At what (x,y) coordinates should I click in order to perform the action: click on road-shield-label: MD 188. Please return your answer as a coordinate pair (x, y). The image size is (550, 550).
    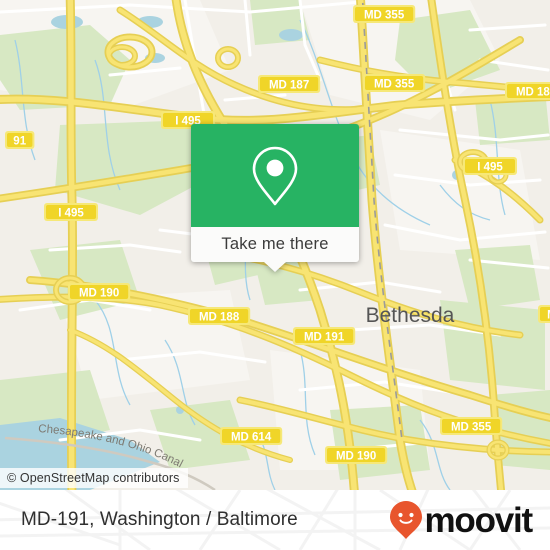
    Looking at the image, I should click on (219, 317).